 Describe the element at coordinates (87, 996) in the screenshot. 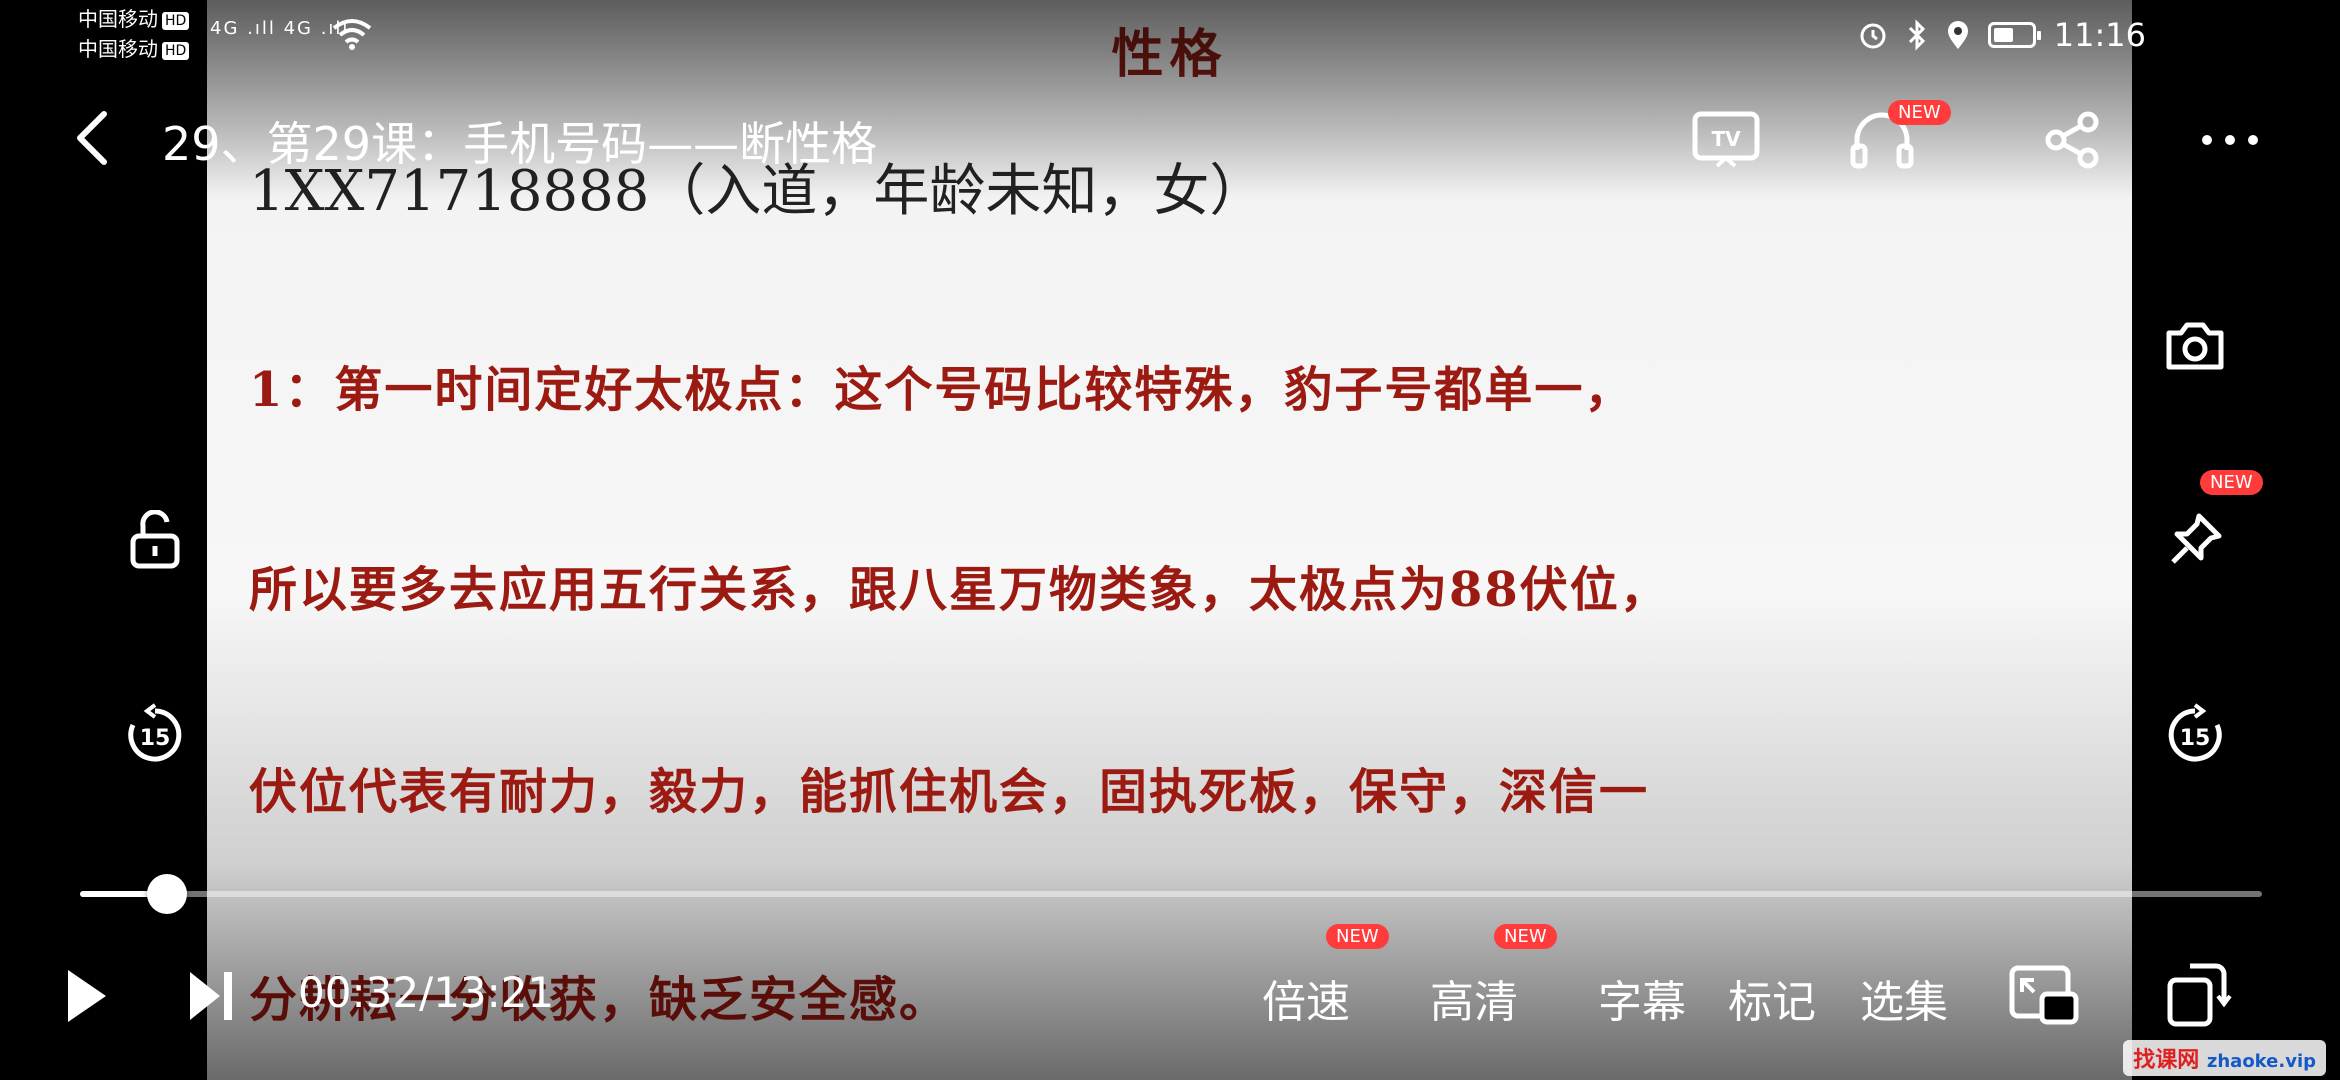

I see `play-icon` at that location.